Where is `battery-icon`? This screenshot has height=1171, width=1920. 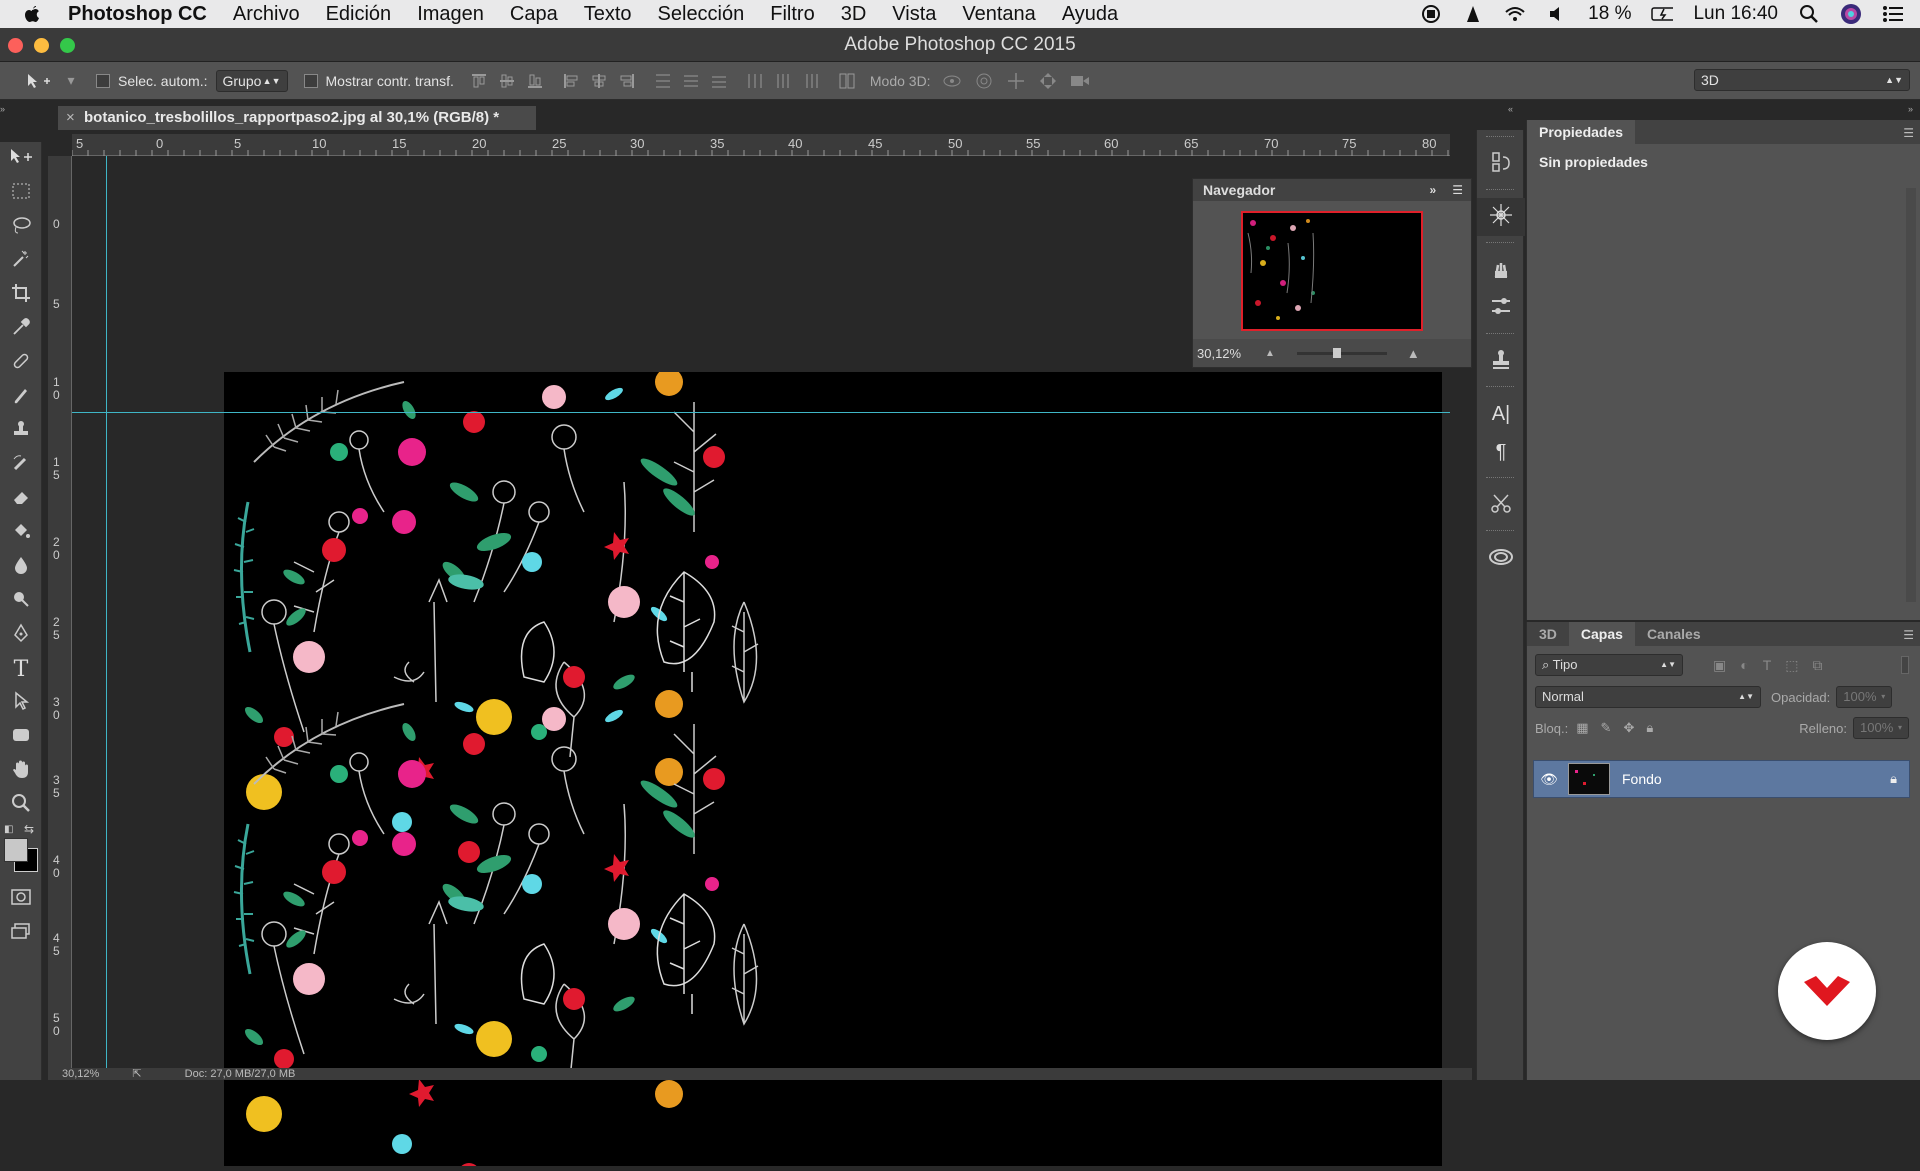 battery-icon is located at coordinates (1662, 14).